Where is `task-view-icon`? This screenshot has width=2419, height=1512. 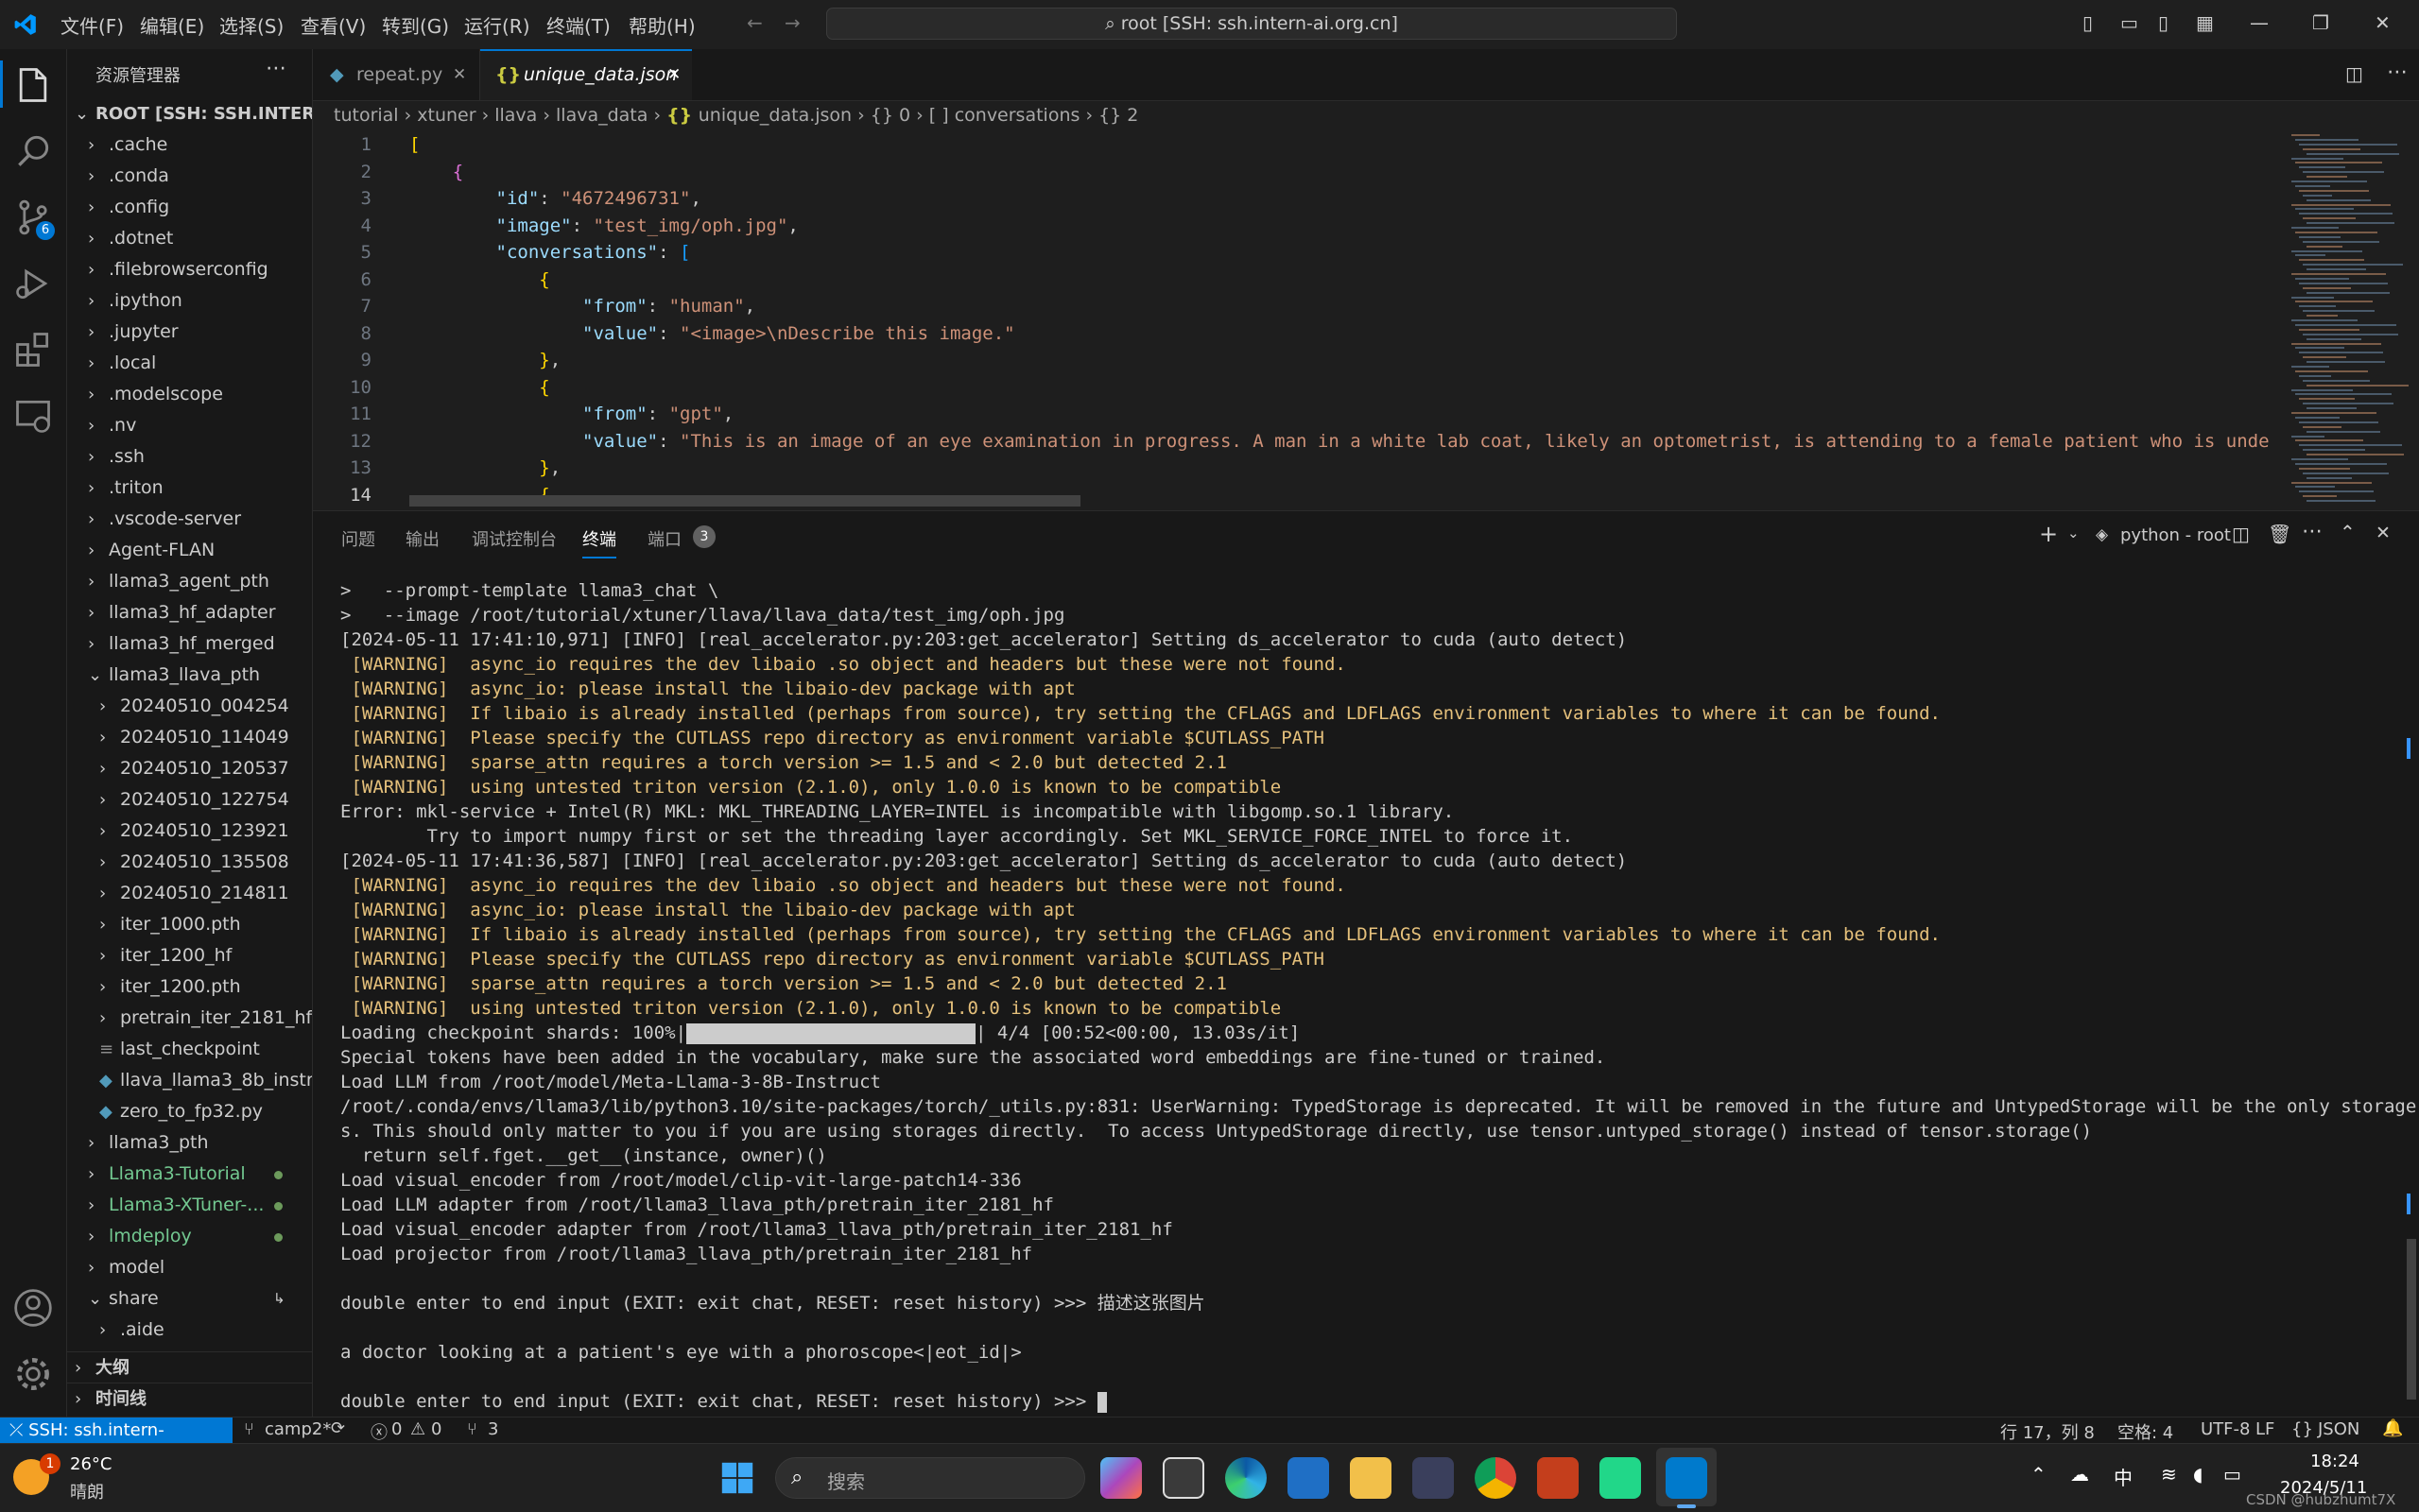
task-view-icon is located at coordinates (1183, 1478).